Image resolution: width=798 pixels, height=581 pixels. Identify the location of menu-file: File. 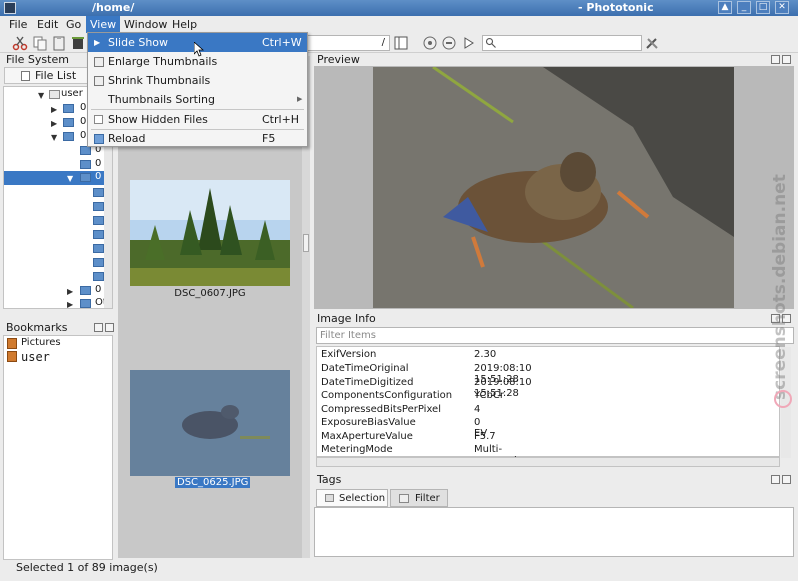
(18, 24).